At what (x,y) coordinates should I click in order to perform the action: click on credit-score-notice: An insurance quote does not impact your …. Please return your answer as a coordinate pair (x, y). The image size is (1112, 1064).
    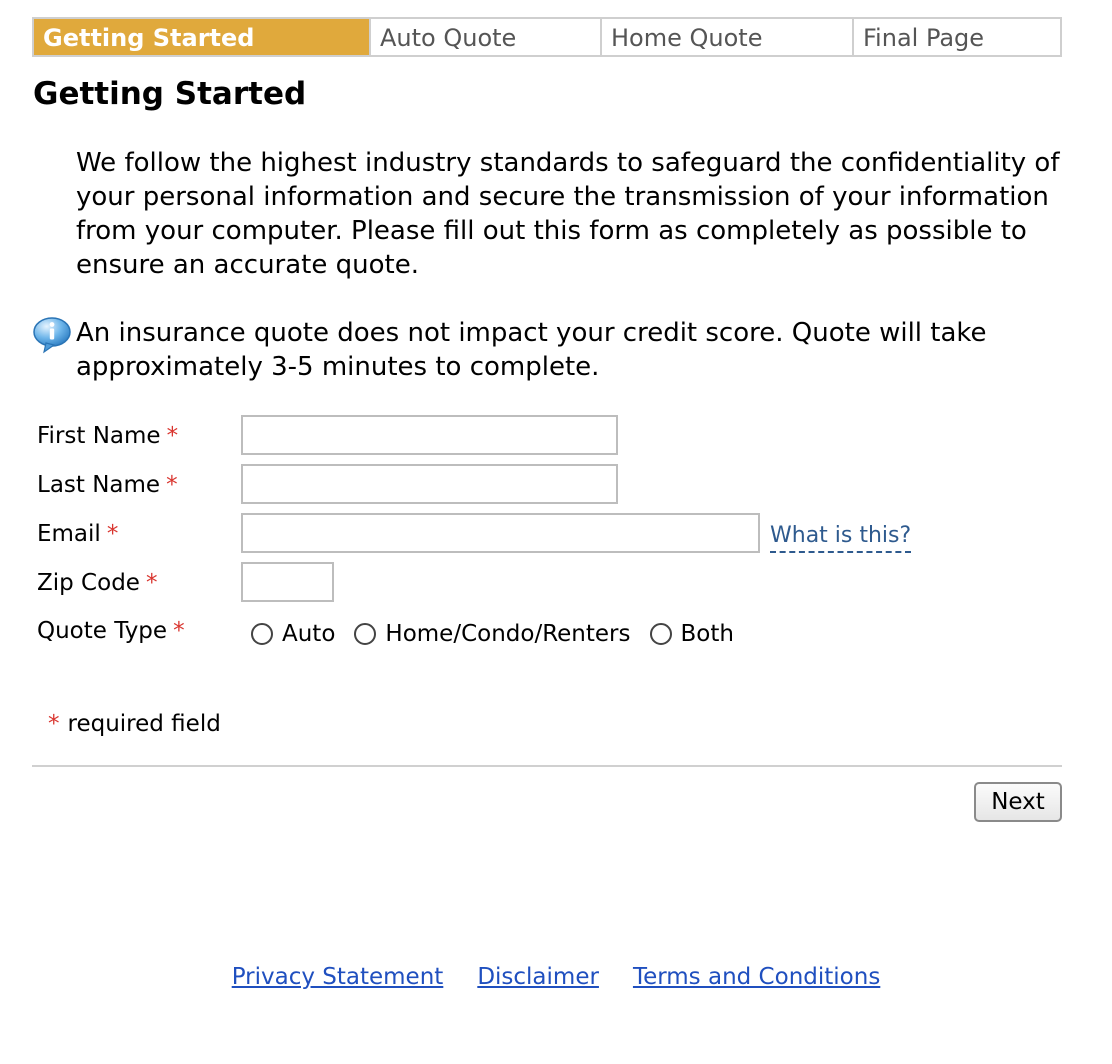
    Looking at the image, I should click on (531, 350).